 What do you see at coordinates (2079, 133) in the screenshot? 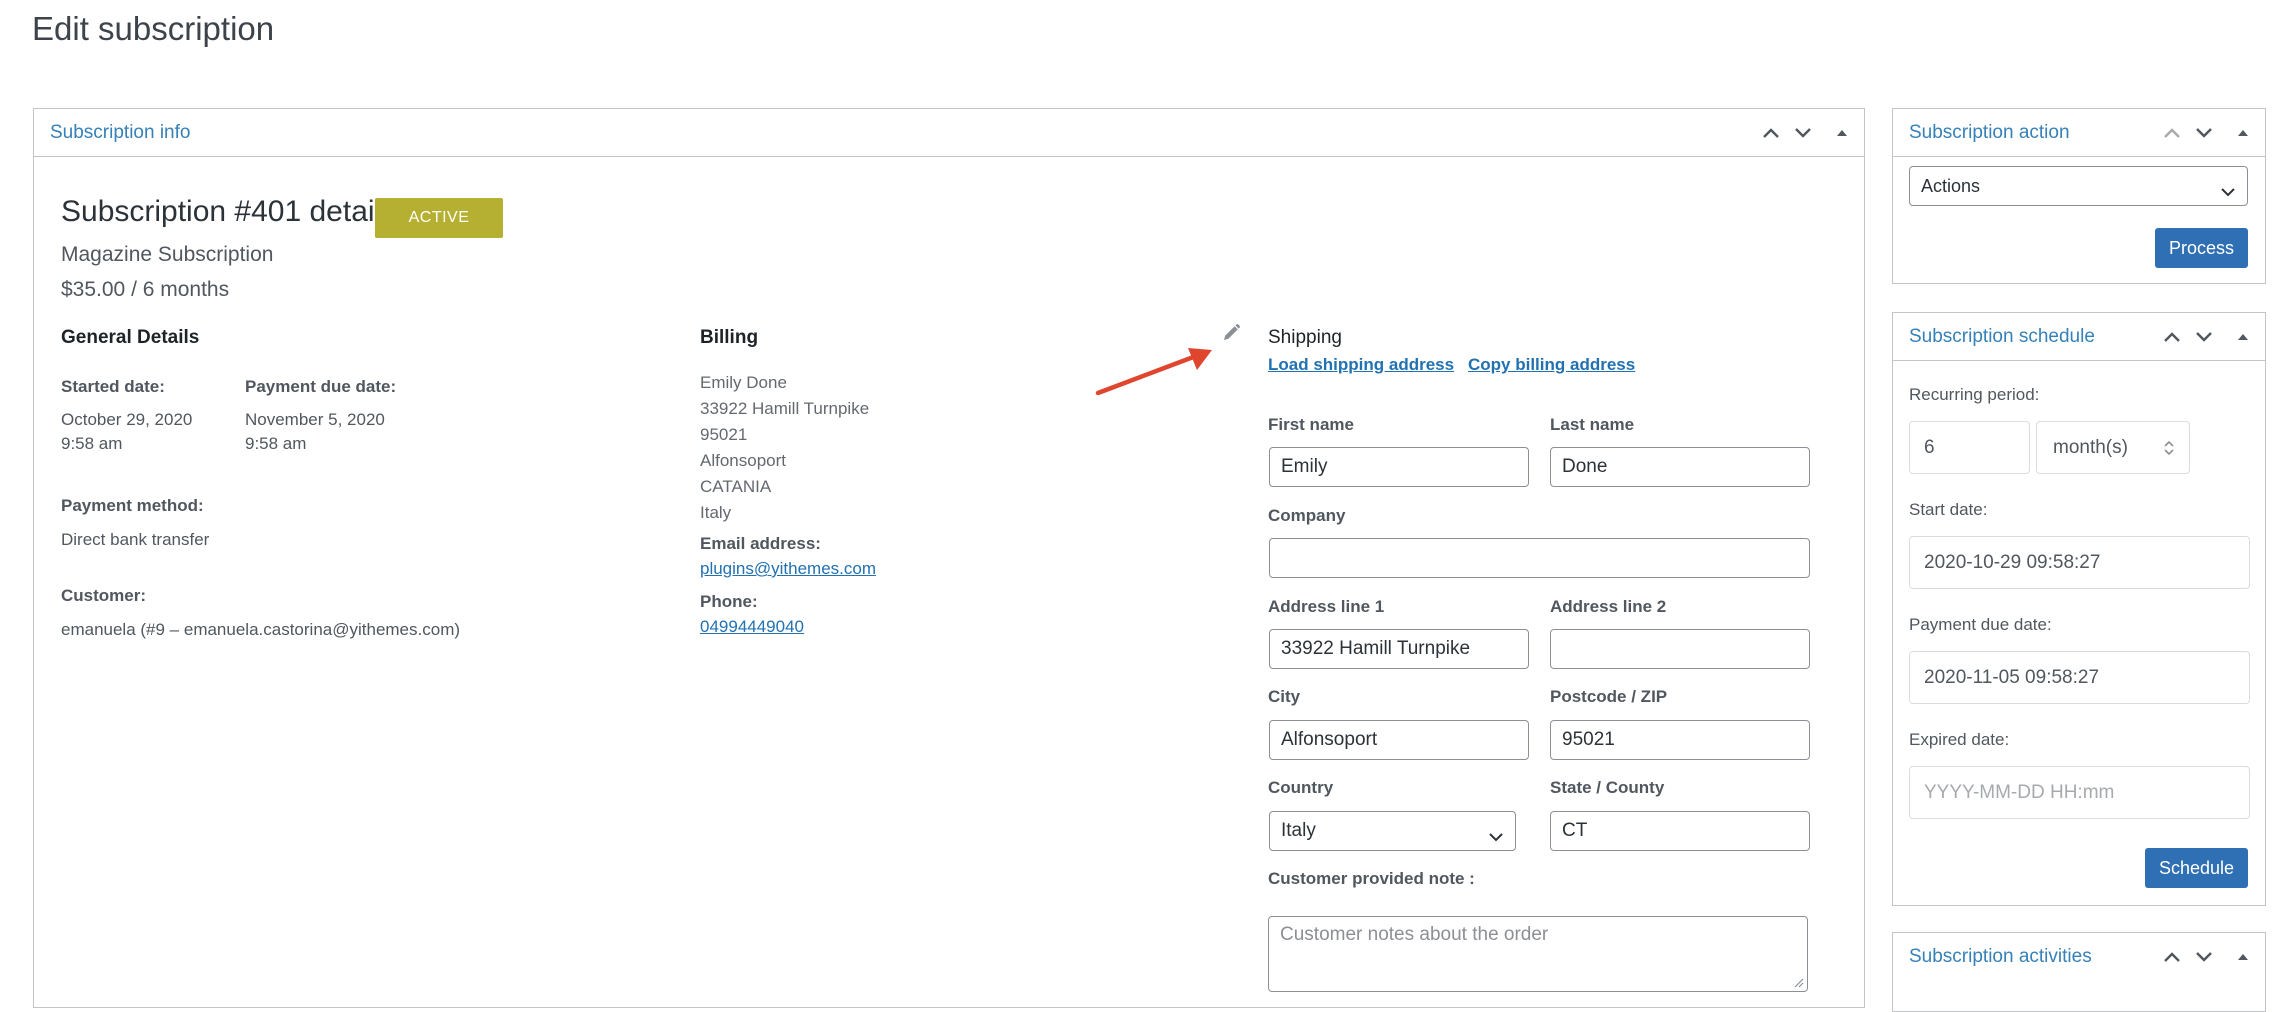
I see `postbox-header: Subscription action` at bounding box center [2079, 133].